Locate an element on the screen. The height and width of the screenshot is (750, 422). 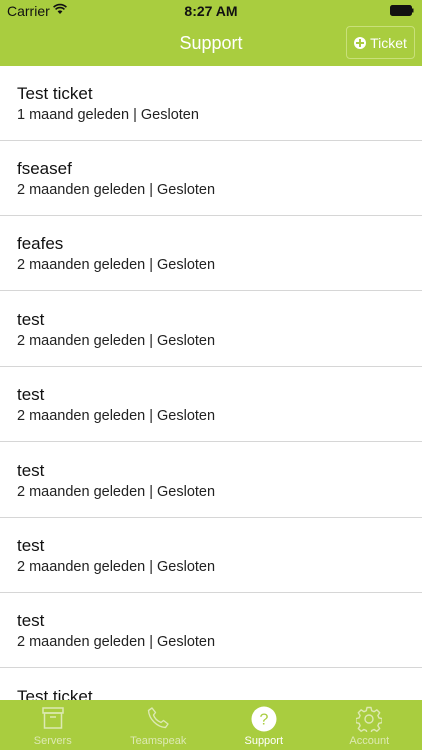
tab-servers: Servers is located at coordinates (53, 725).